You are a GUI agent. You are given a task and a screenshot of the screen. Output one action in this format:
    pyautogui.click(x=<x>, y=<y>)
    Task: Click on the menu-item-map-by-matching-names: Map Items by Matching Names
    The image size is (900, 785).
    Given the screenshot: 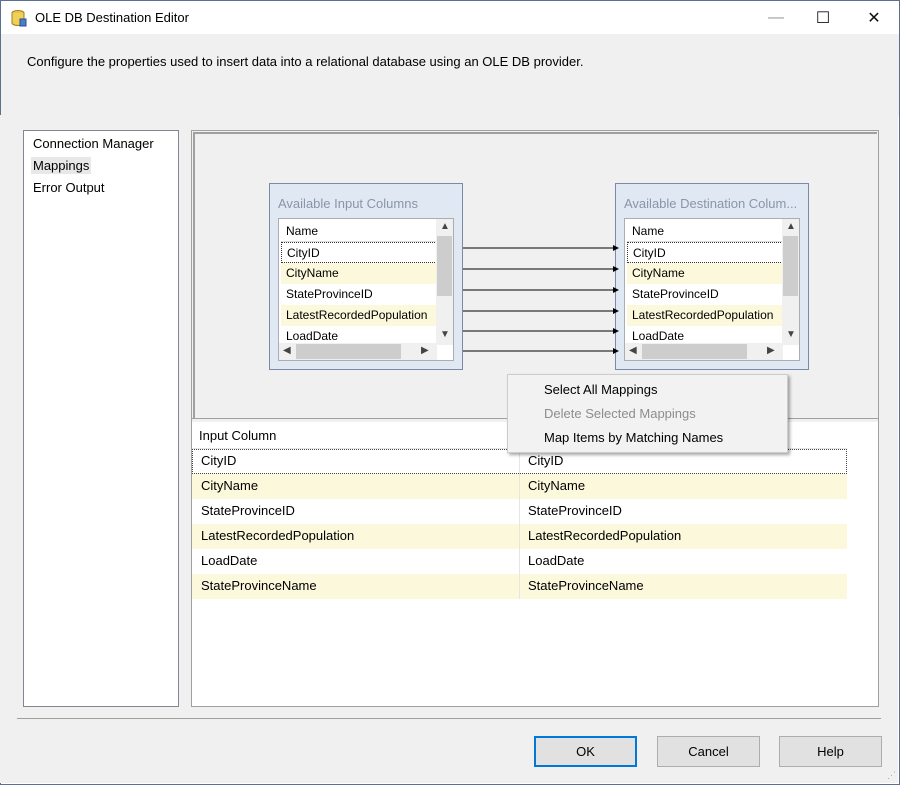 What is the action you would take?
    pyautogui.click(x=633, y=437)
    